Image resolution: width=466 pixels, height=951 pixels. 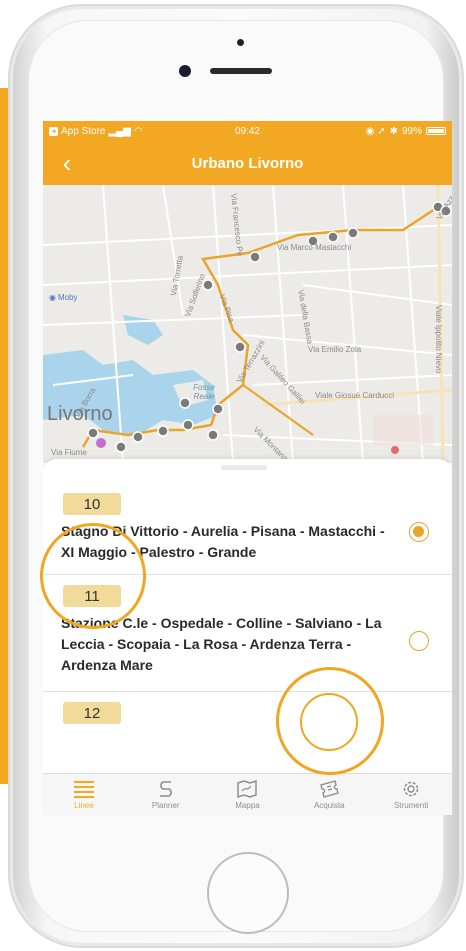 What do you see at coordinates (329, 805) in the screenshot?
I see `tab-label: Acquista` at bounding box center [329, 805].